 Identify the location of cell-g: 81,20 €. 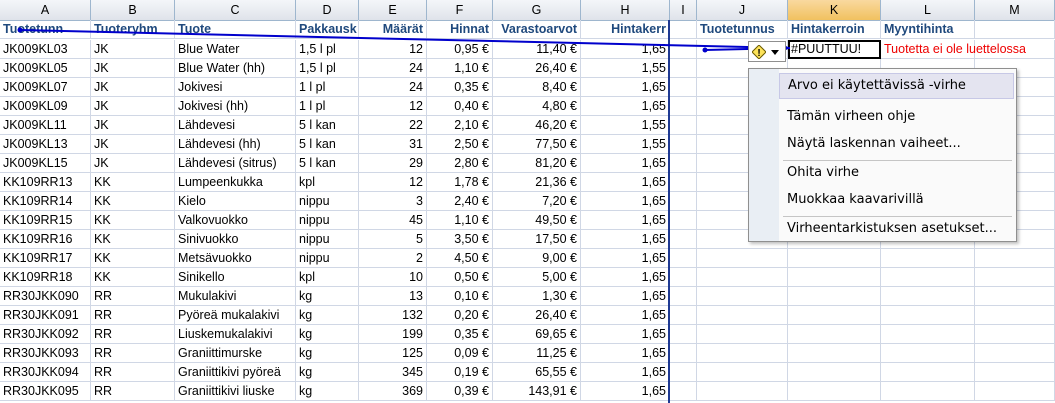
(537, 163).